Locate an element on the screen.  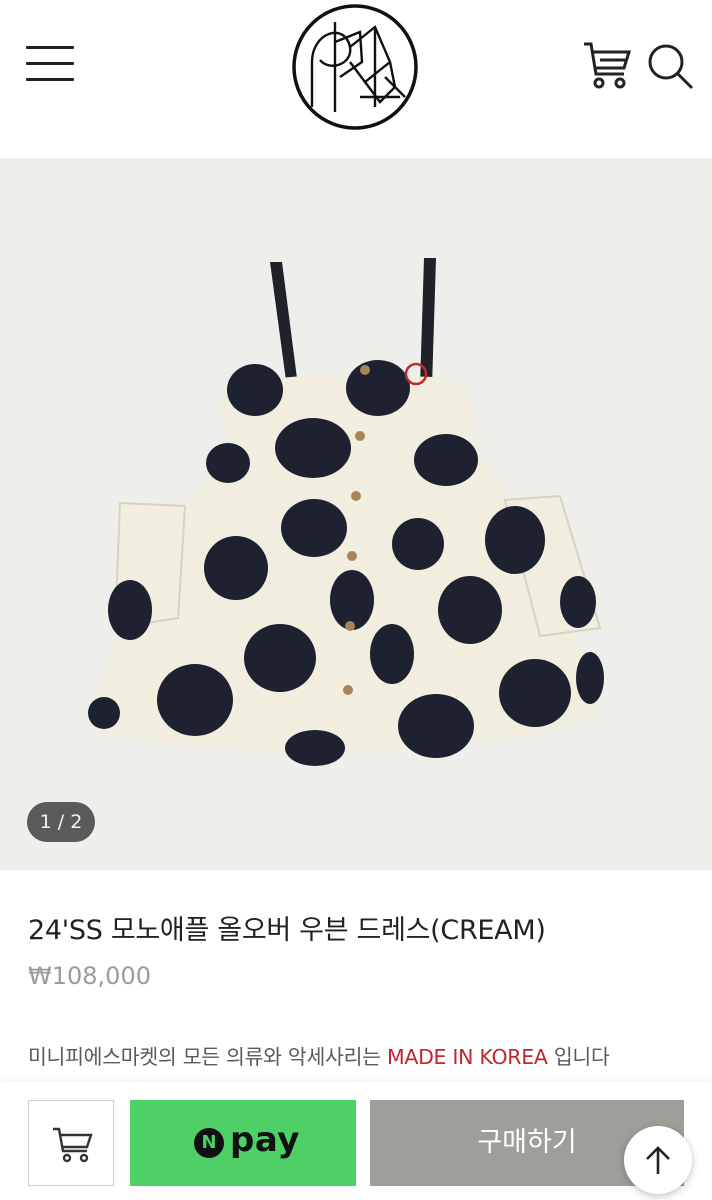
image-counter: 1 / 2 is located at coordinates (61, 822).